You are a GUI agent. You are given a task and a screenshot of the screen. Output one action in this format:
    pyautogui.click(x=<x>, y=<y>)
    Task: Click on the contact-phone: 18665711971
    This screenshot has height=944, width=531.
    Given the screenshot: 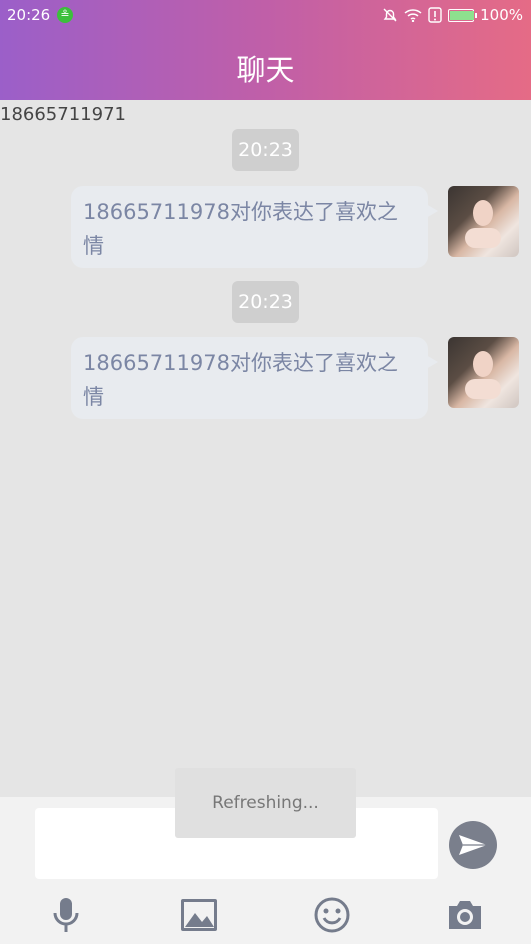 What is the action you would take?
    pyautogui.click(x=63, y=114)
    